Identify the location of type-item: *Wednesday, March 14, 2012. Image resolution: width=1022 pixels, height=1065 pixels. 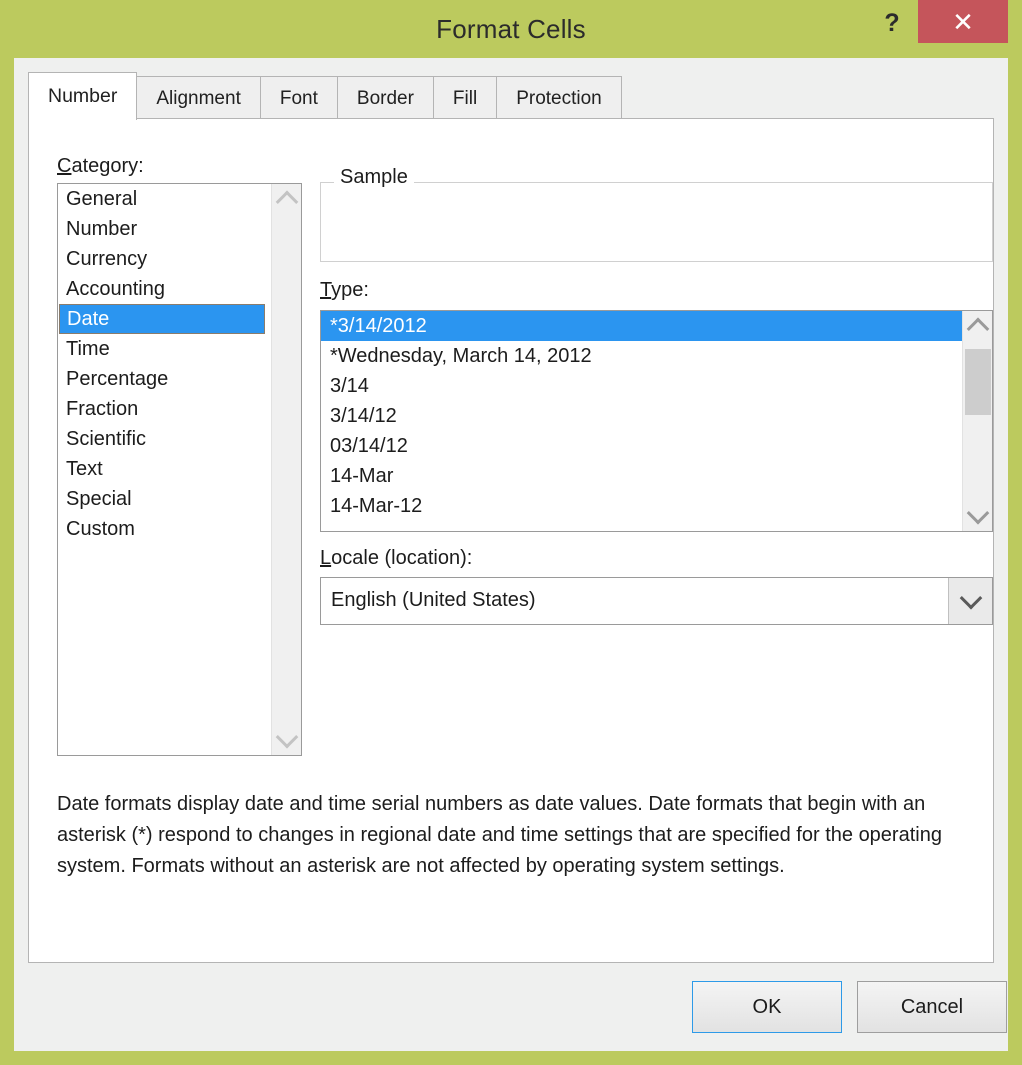
(641, 356).